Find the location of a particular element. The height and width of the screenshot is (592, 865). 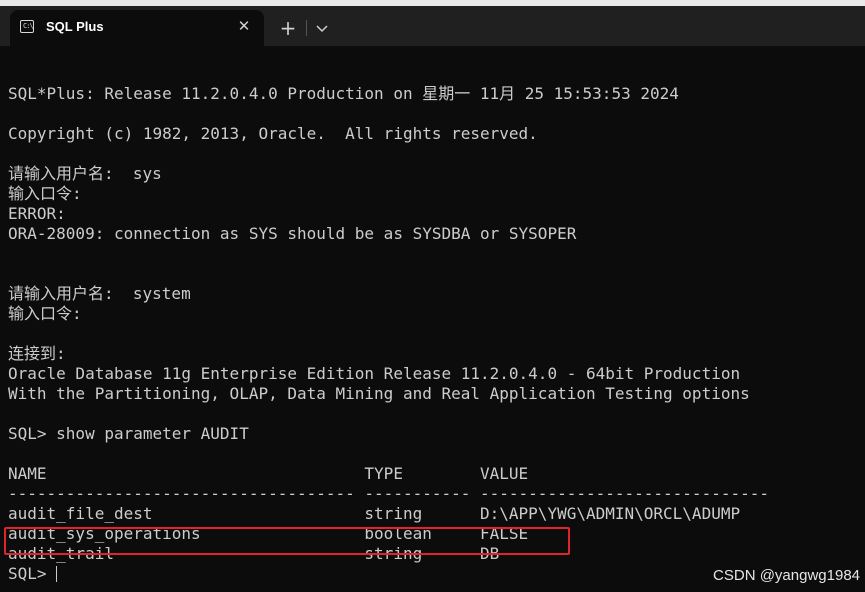

tab-sql-plus: C:\ SQL Plus ✕ is located at coordinates (137, 28).